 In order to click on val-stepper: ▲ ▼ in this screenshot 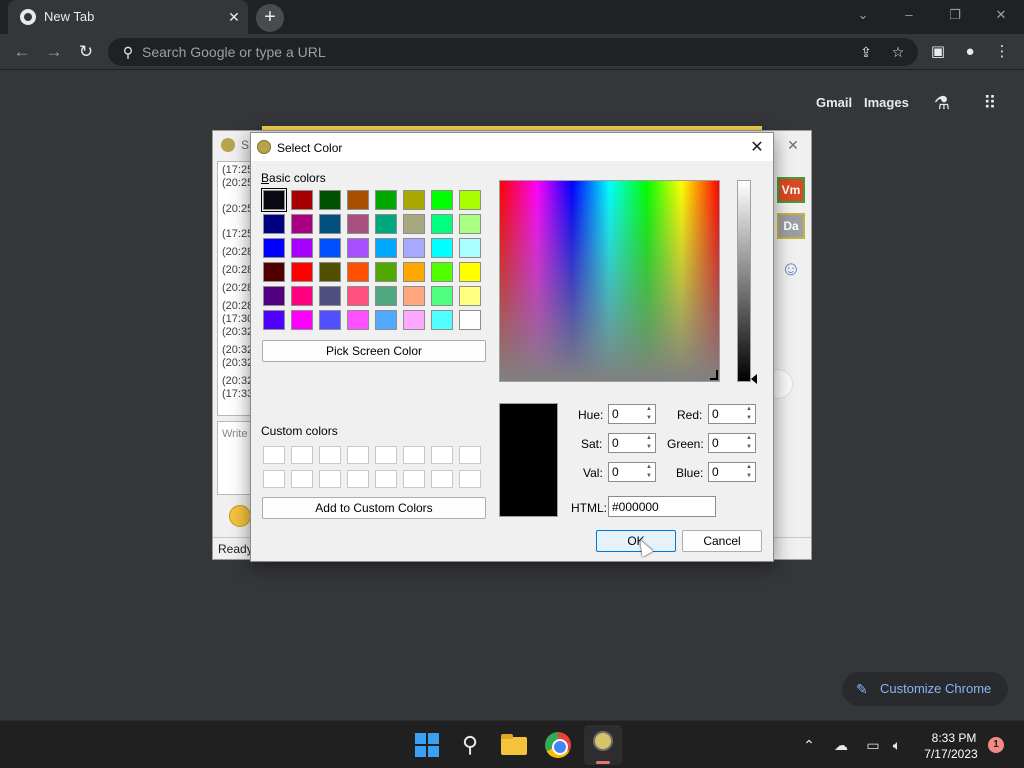, I will do `click(632, 472)`.